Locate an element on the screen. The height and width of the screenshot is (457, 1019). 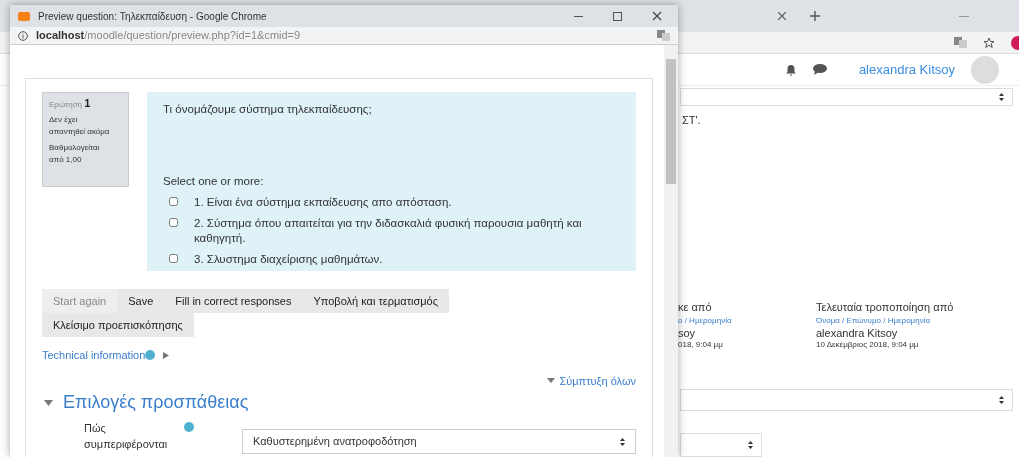
user-name-link: alexandra Kitsoy is located at coordinates (906, 69).